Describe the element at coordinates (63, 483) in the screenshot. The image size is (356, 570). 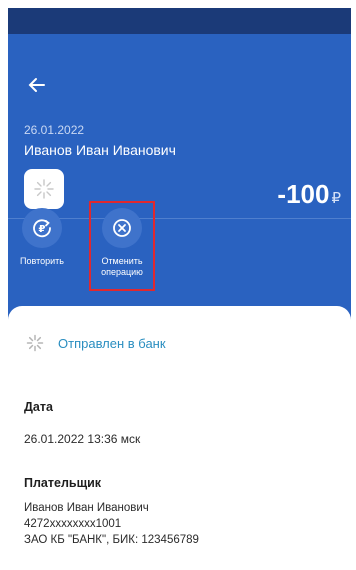
I see `payer-title: Плательщик` at that location.